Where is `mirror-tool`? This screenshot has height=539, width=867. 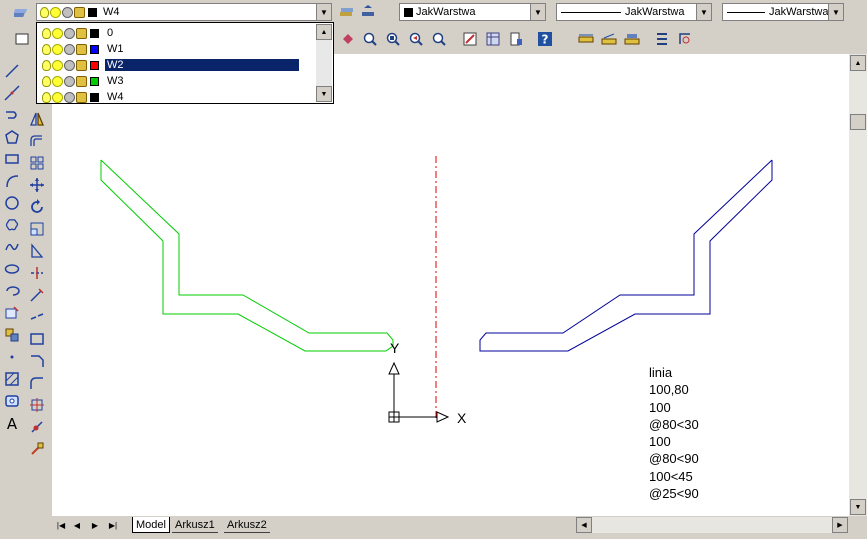 mirror-tool is located at coordinates (37, 119).